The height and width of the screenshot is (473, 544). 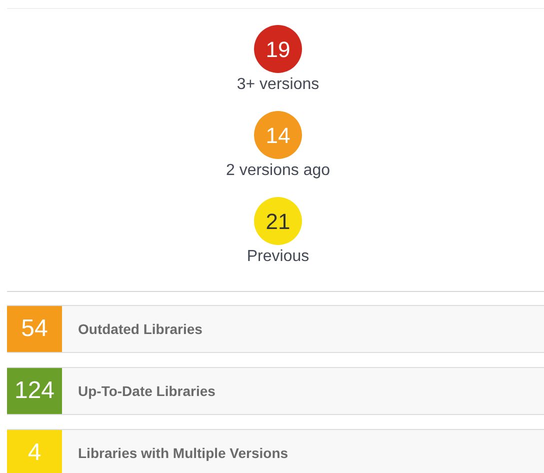 I want to click on summary-row: 54 Outdated Libraries, so click(x=275, y=329).